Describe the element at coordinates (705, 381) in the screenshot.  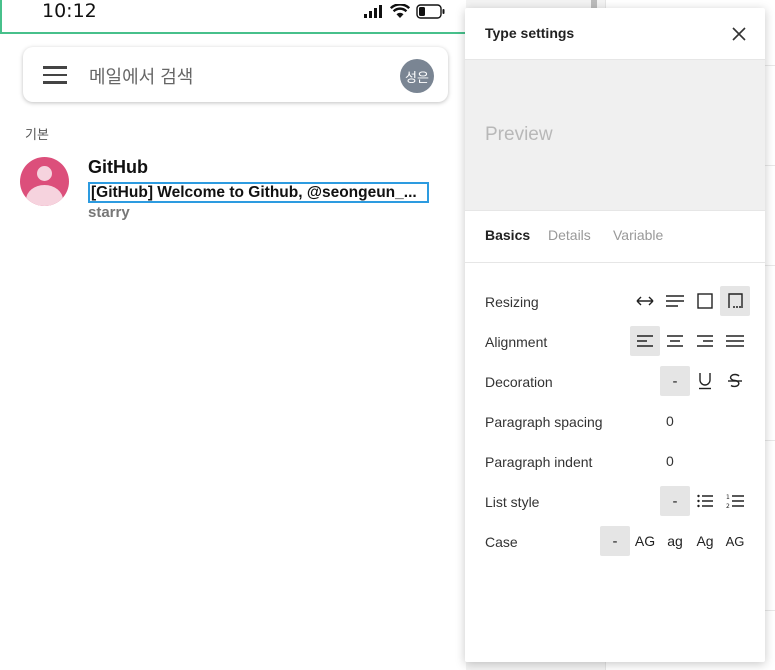
I see `underline-icon` at that location.